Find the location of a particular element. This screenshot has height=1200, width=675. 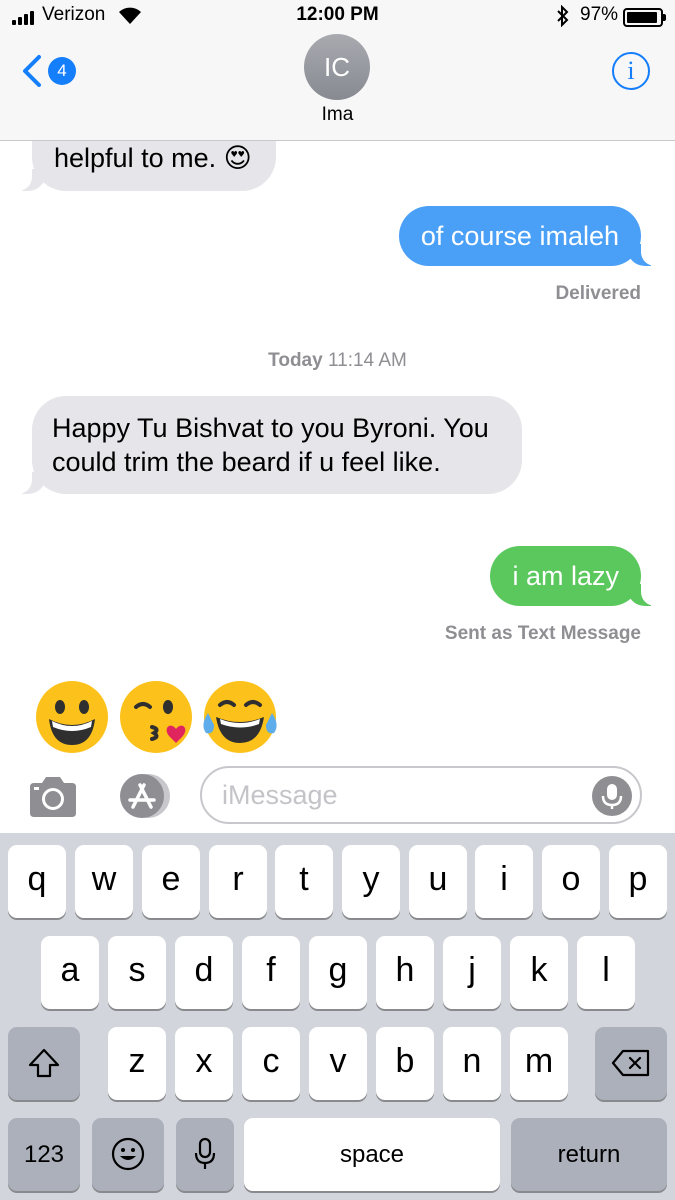

key-r: r is located at coordinates (238, 881).